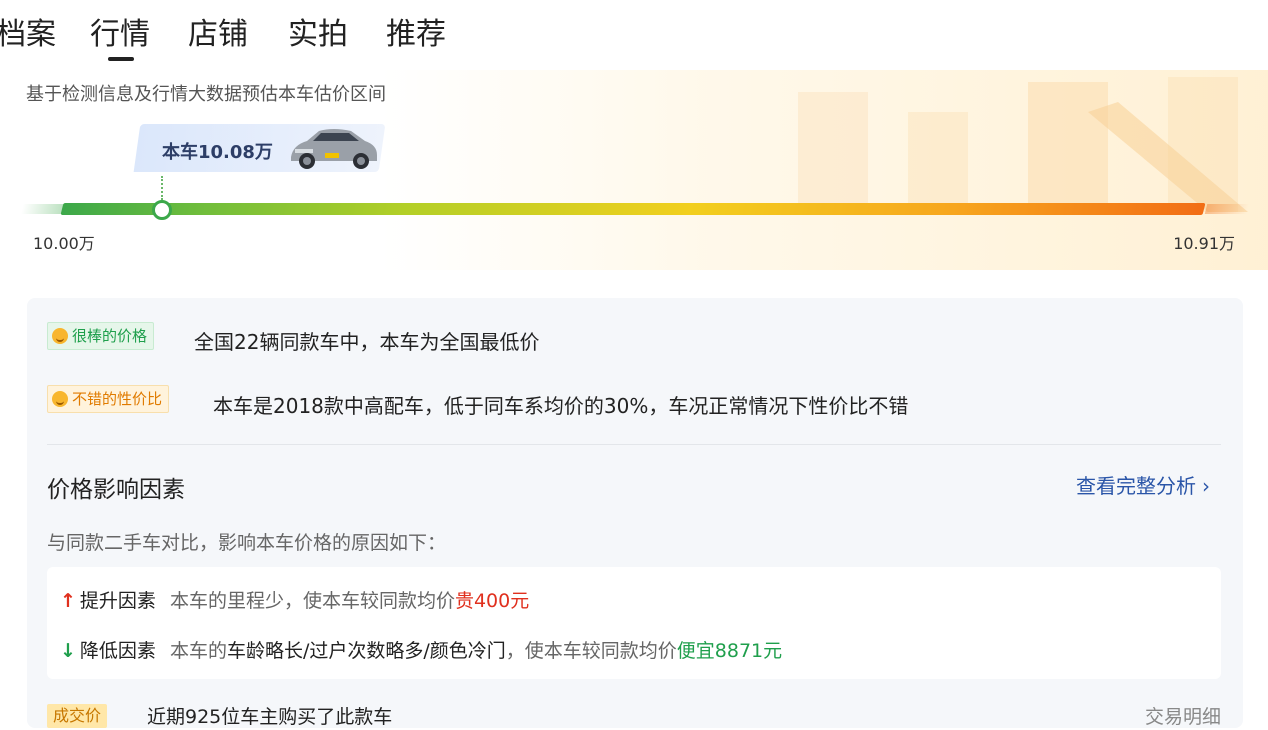  Describe the element at coordinates (77, 716) in the screenshot. I see `deal-price-tag: 成交价` at that location.